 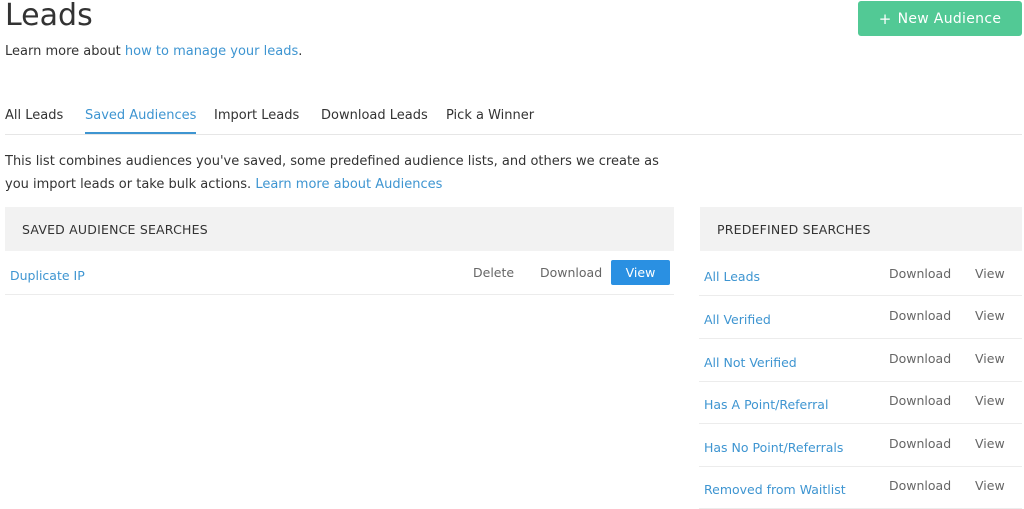 What do you see at coordinates (860, 402) in the screenshot?
I see `predefined-row: Has A Point/Referral Download View` at bounding box center [860, 402].